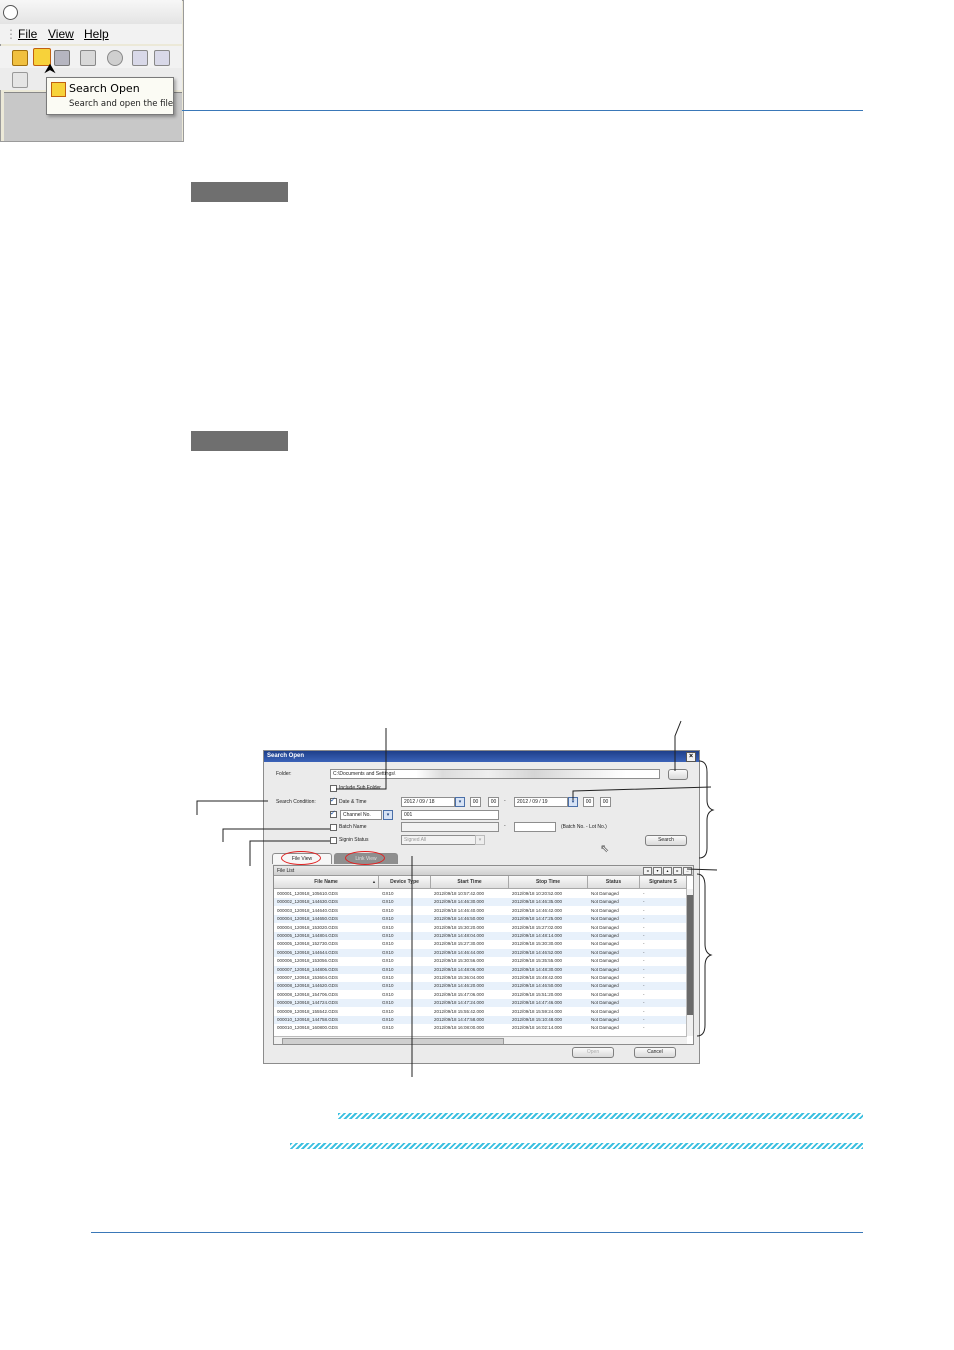 This screenshot has height=1350, width=954. What do you see at coordinates (642, 793) in the screenshot?
I see `callout-date-range` at bounding box center [642, 793].